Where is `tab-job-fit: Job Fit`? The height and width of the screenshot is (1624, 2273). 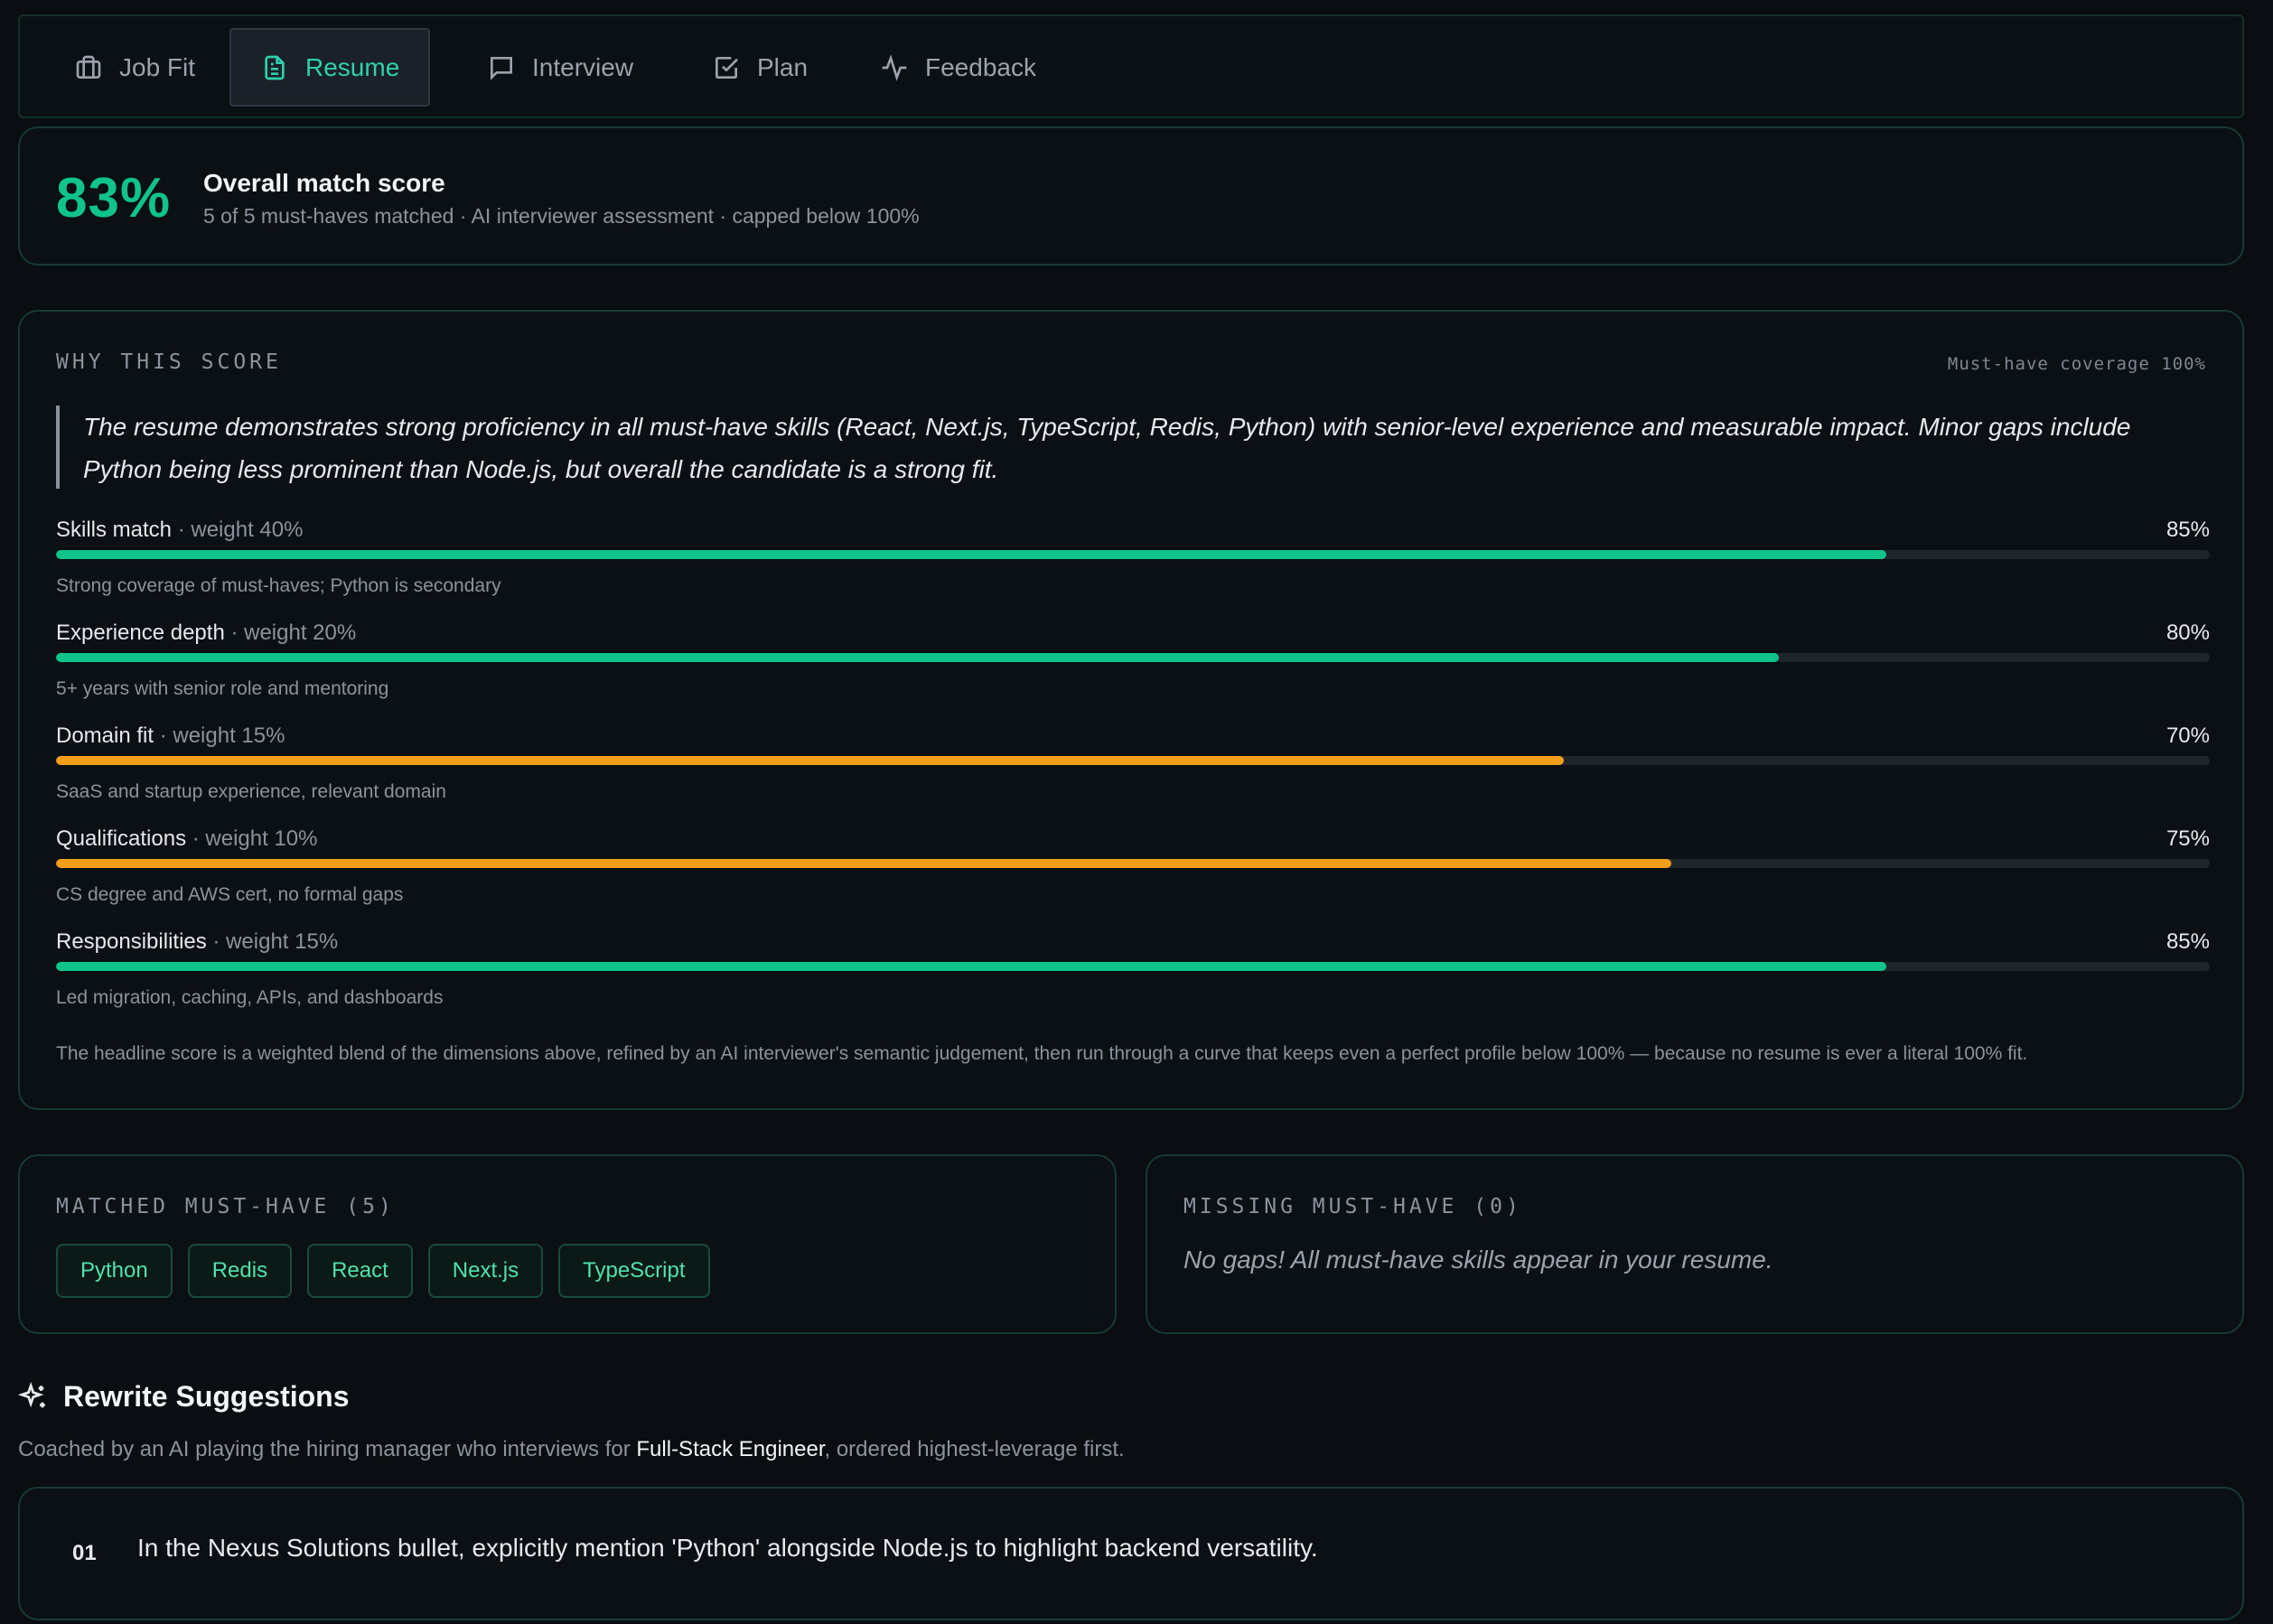
tab-job-fit: Job Fit is located at coordinates (135, 67).